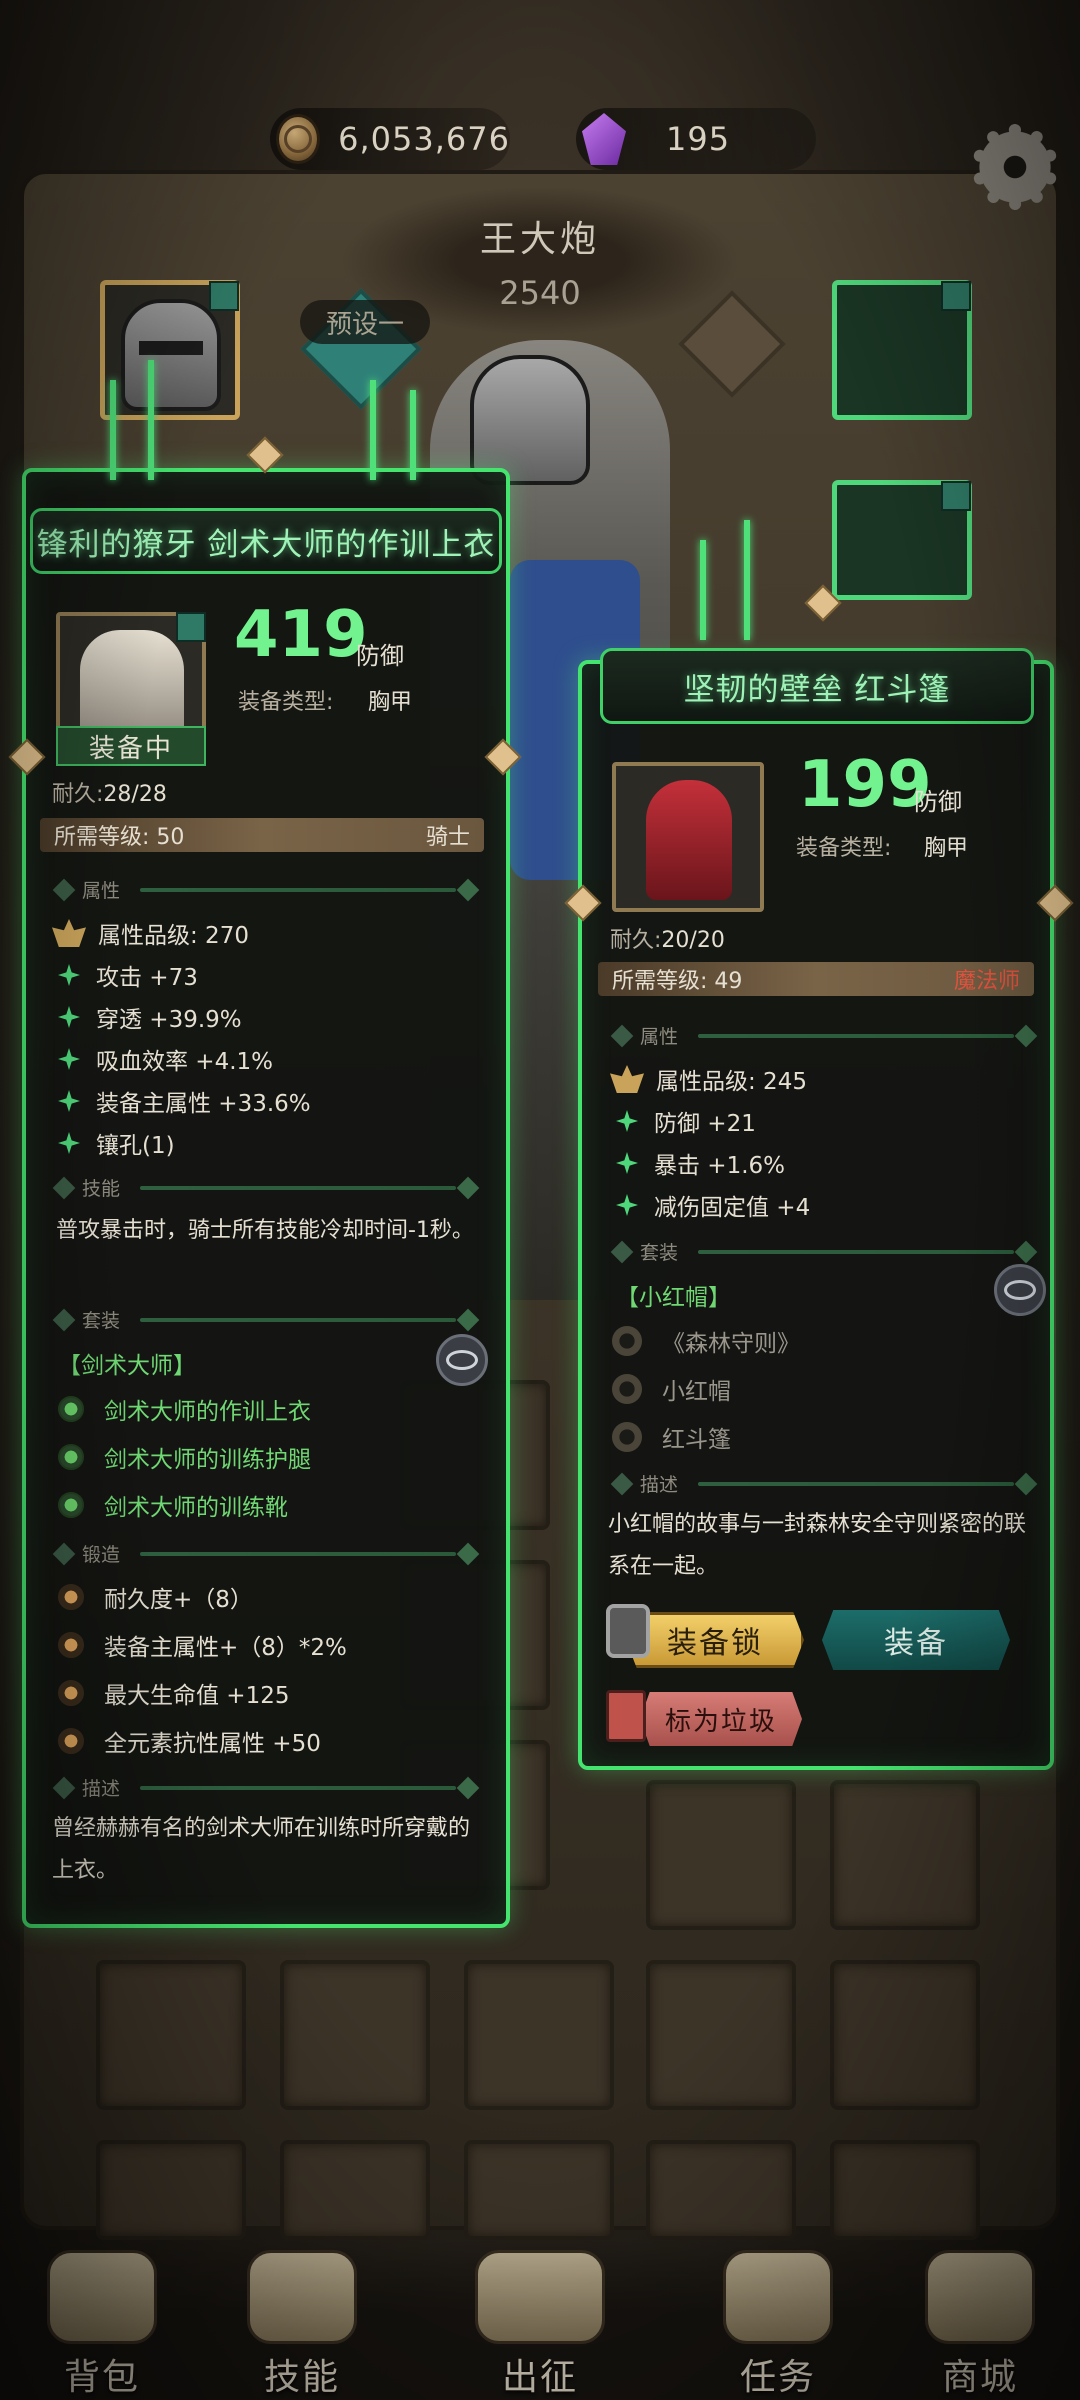 The width and height of the screenshot is (1080, 2400). Describe the element at coordinates (266, 541) in the screenshot. I see `left-card-title: 锋利的獠牙 剑术大师的作训上衣` at that location.